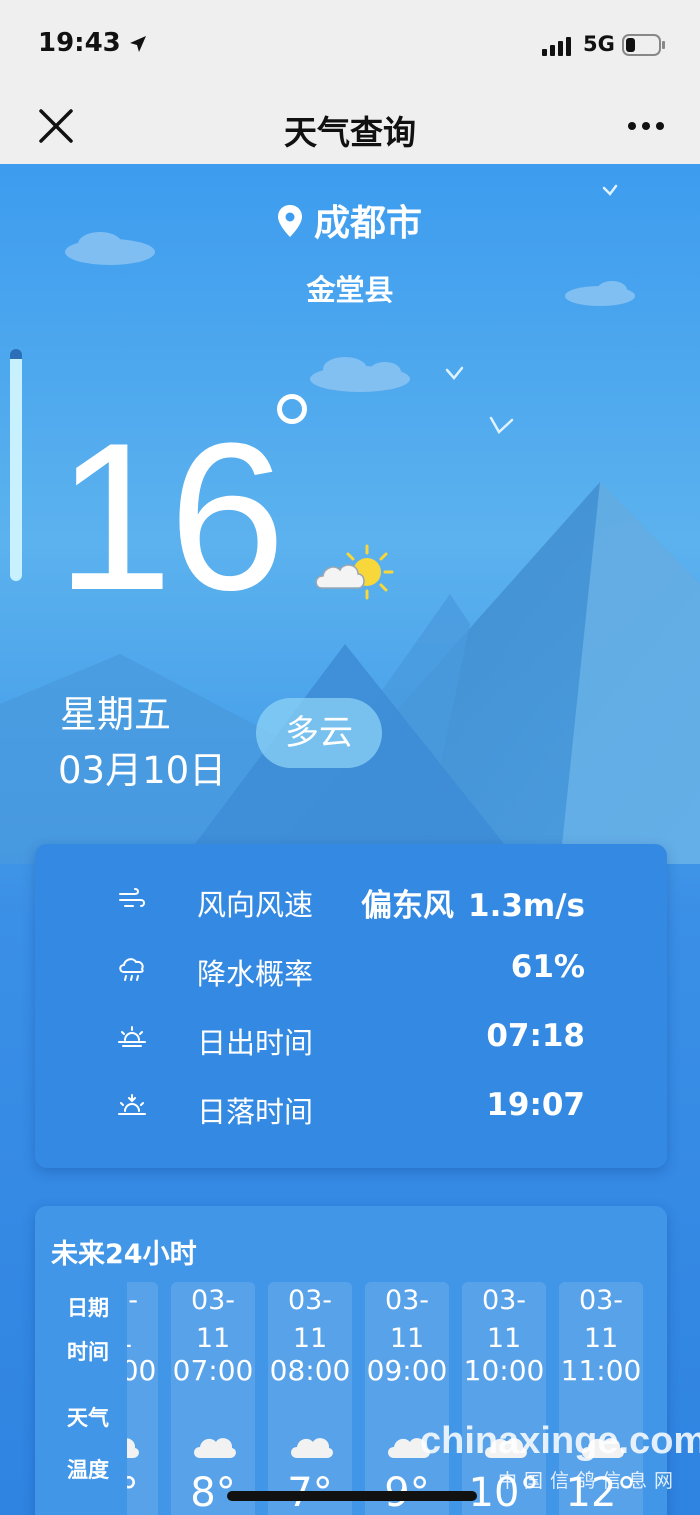  I want to click on current-date: 03月10日, so click(142, 770).